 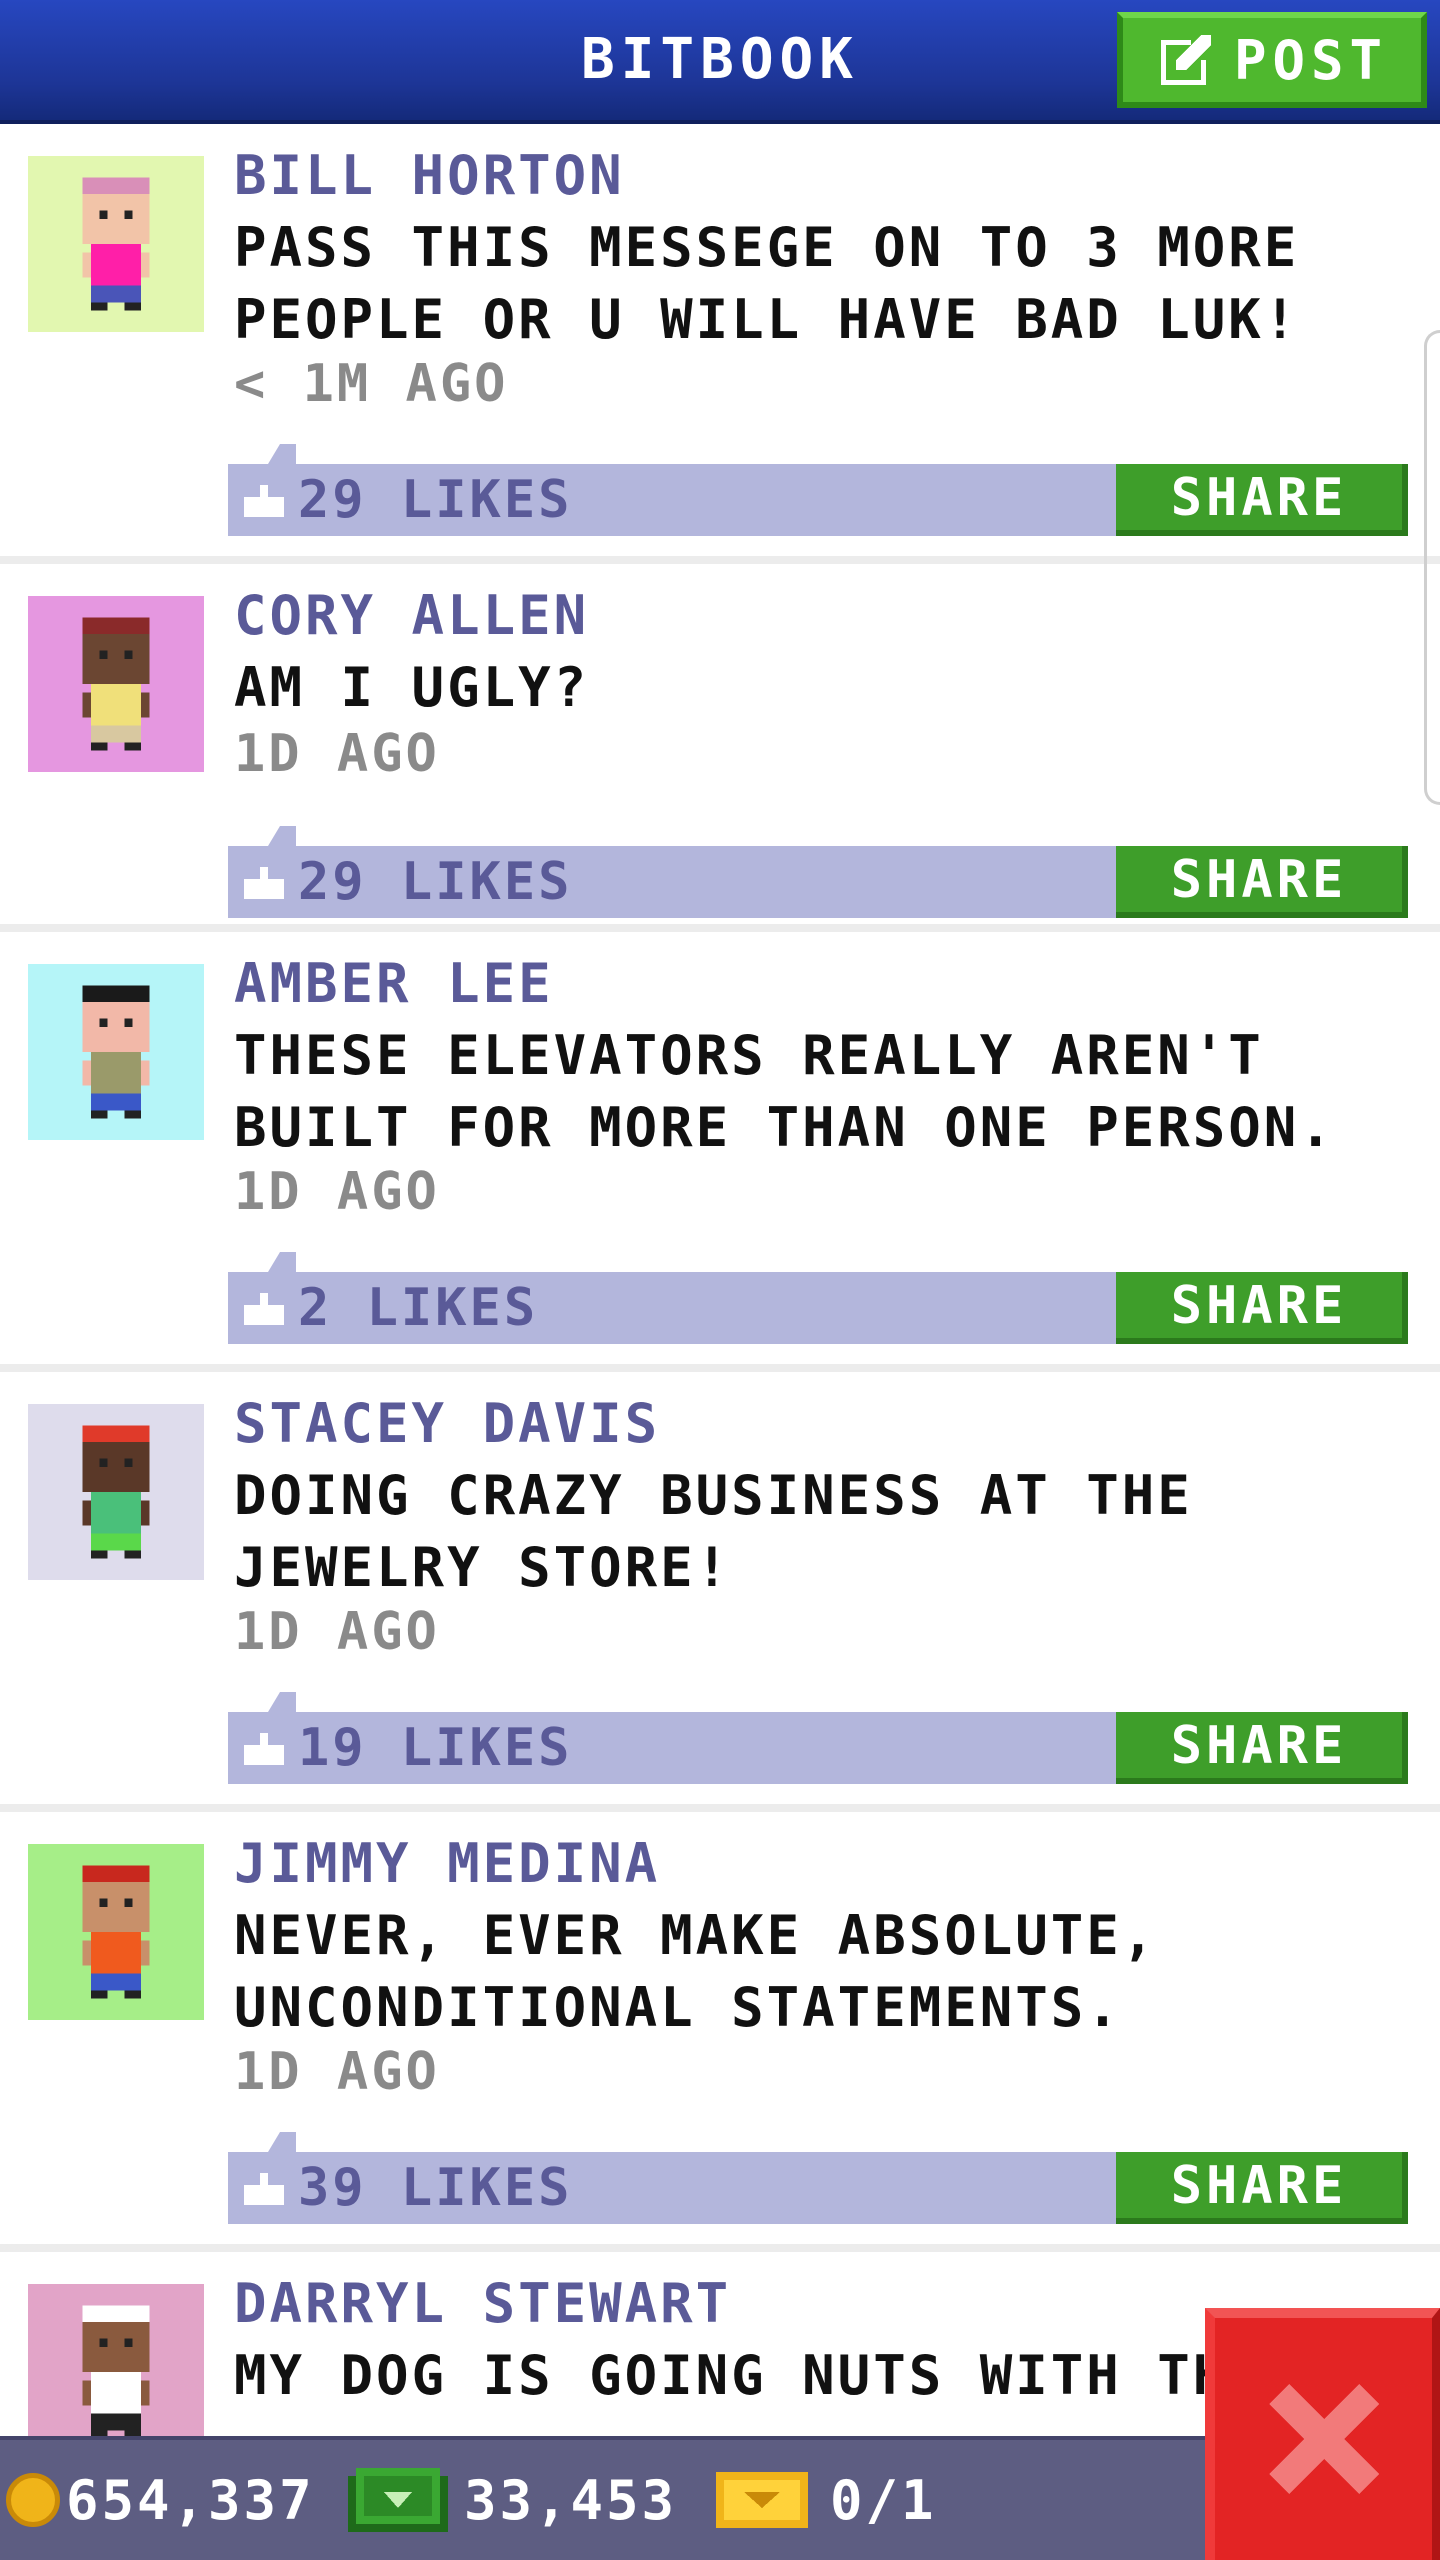 What do you see at coordinates (720, 62) in the screenshot?
I see `top-bar: BITBOOK POST` at bounding box center [720, 62].